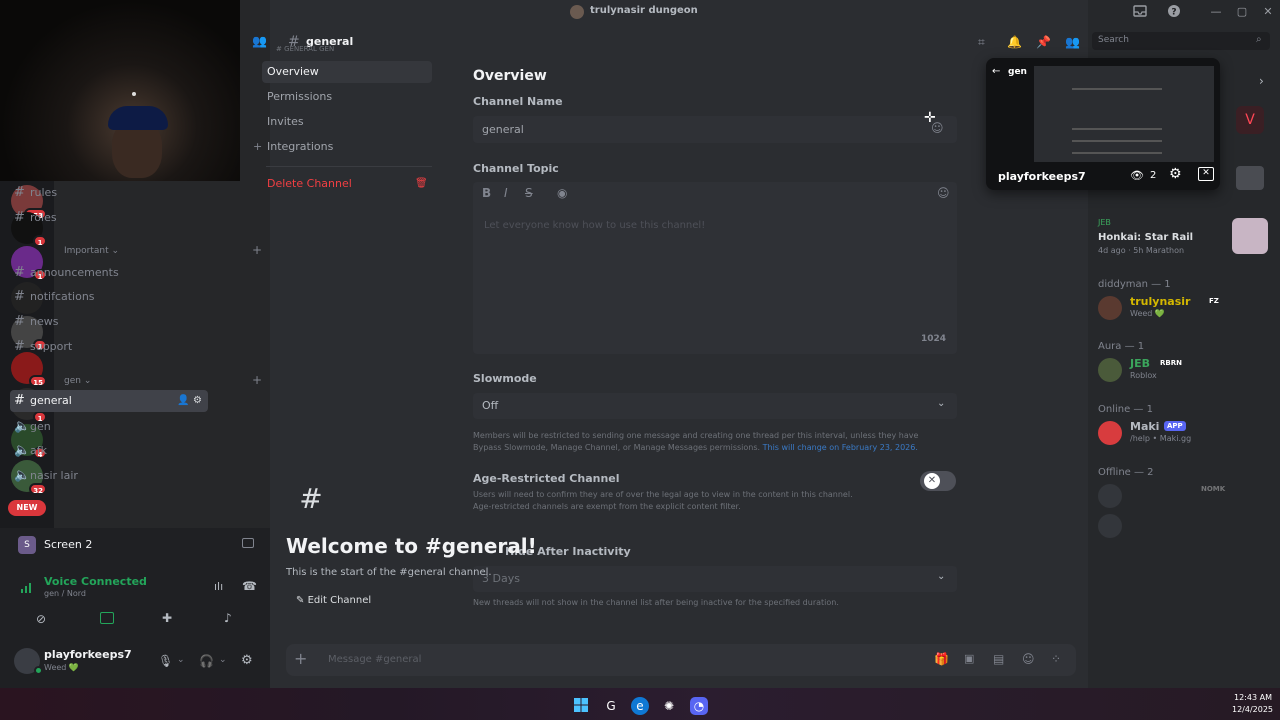 The image size is (1280, 720). Describe the element at coordinates (22, 426) in the screenshot. I see `speaker-icon: 🔈` at that location.